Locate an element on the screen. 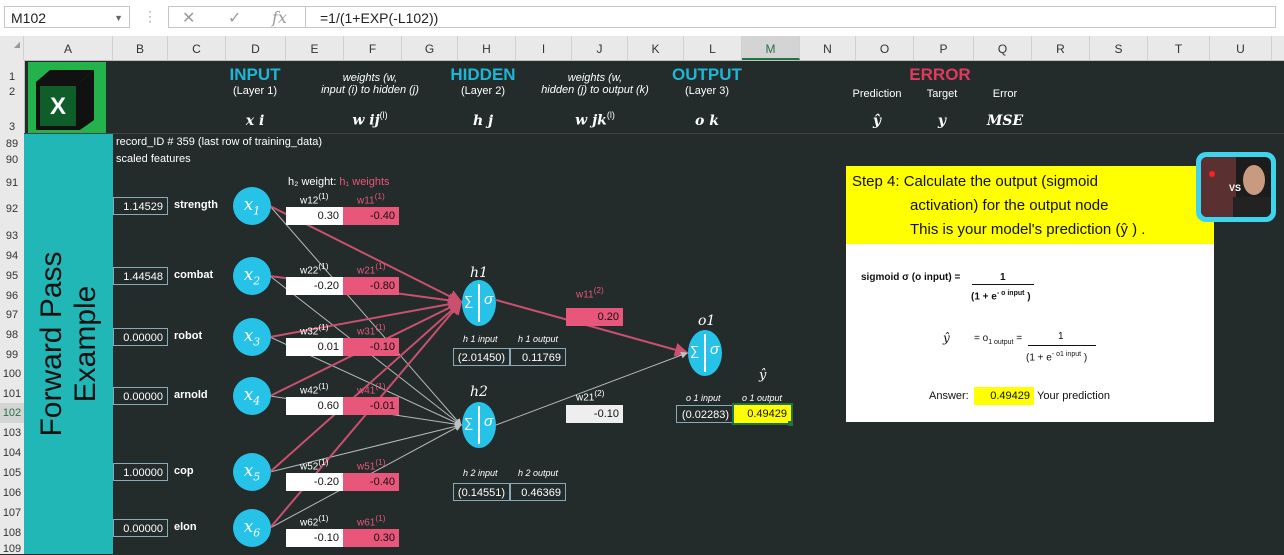 The width and height of the screenshot is (1284, 555). h1-weight-label: w41(1) is located at coordinates (371, 389).